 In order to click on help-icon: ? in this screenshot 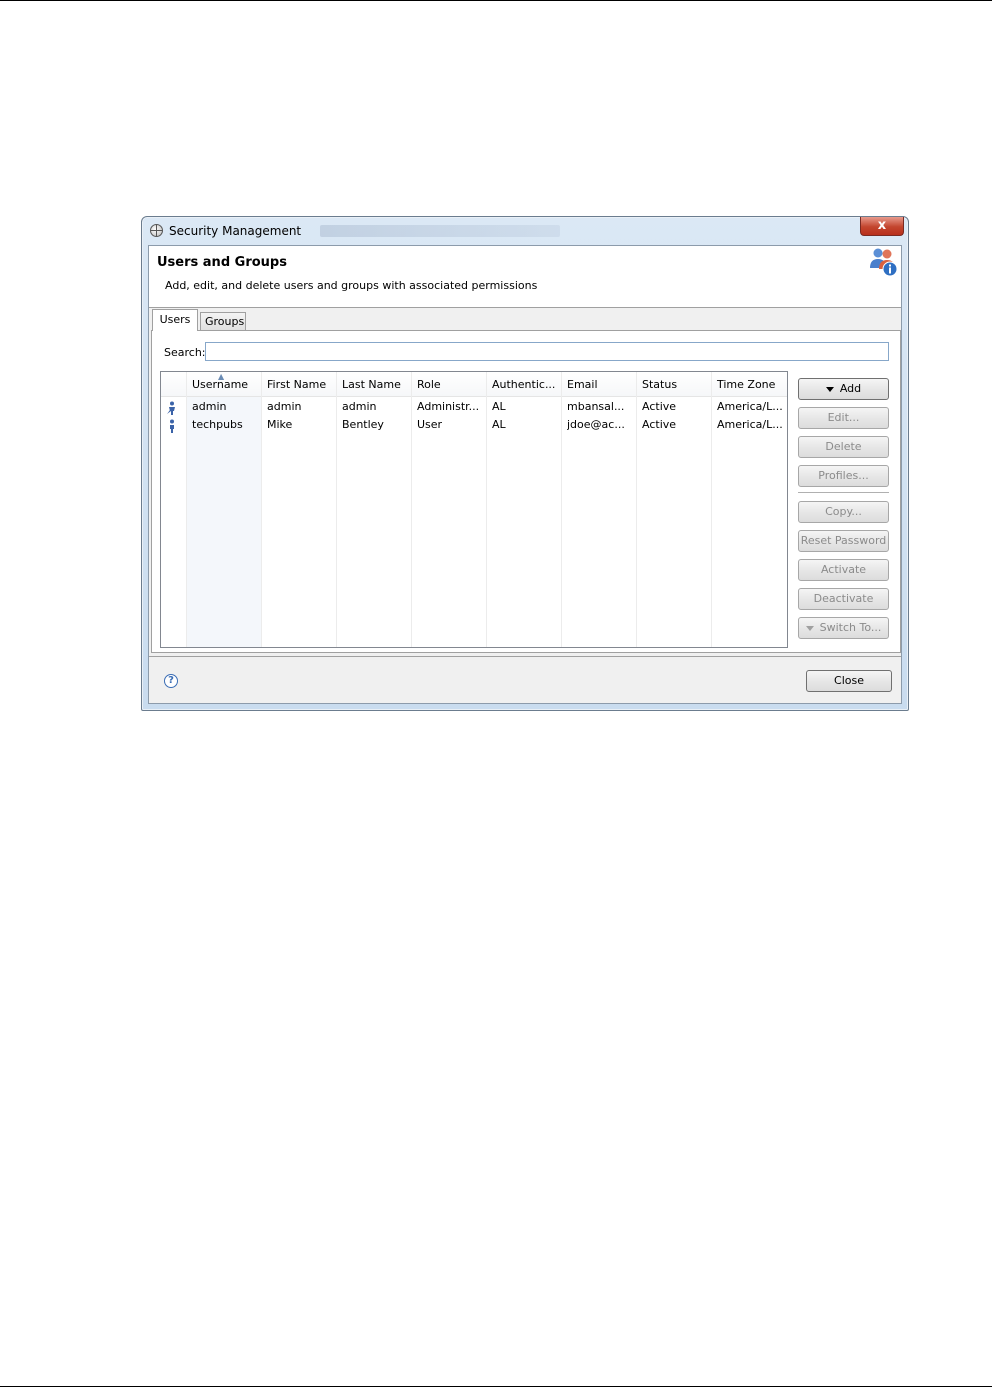, I will do `click(171, 681)`.